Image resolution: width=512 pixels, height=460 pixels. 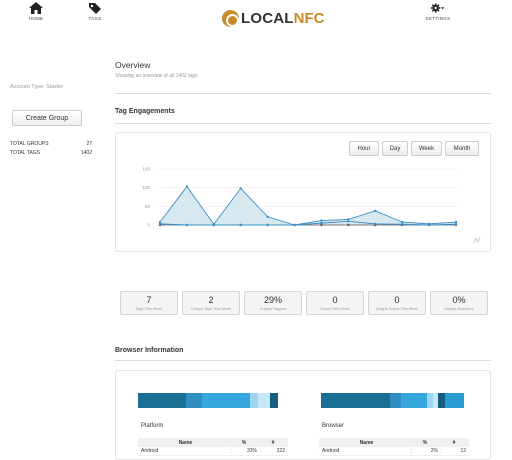 What do you see at coordinates (213, 451) in the screenshot?
I see `table-row: Android 33% 222` at bounding box center [213, 451].